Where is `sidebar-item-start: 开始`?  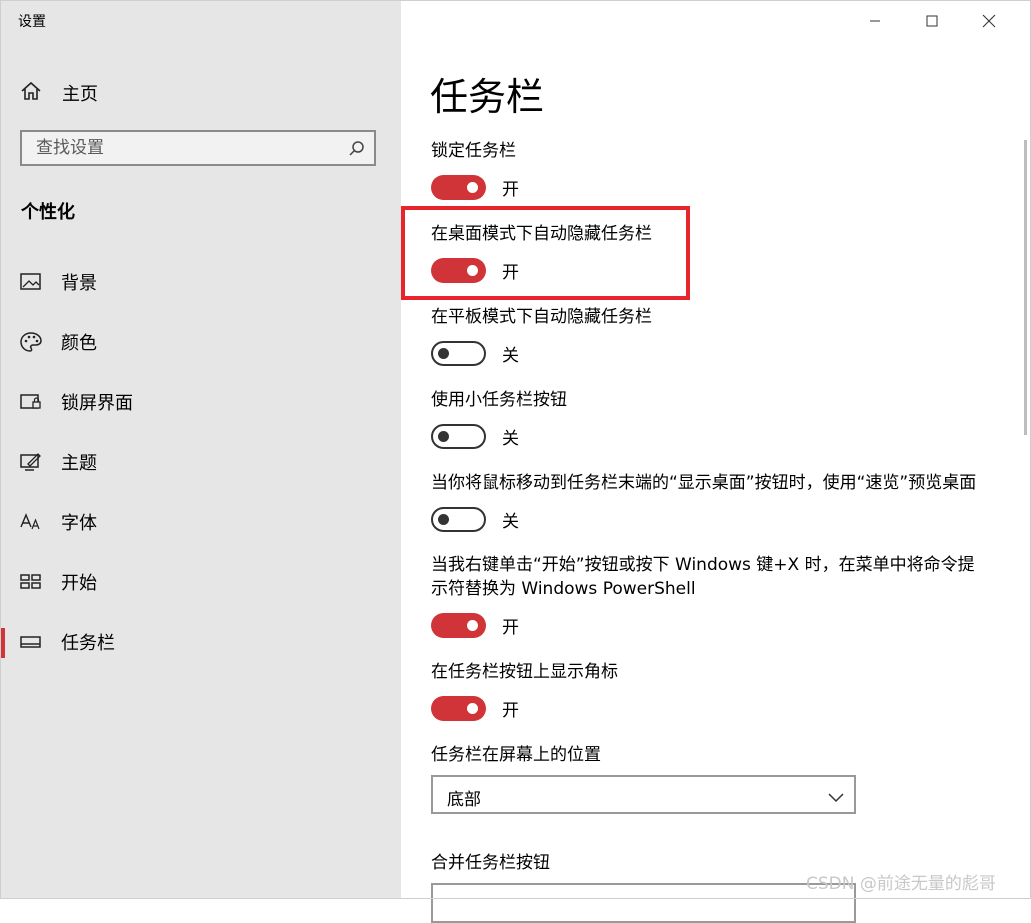
sidebar-item-start: 开始 is located at coordinates (200, 582).